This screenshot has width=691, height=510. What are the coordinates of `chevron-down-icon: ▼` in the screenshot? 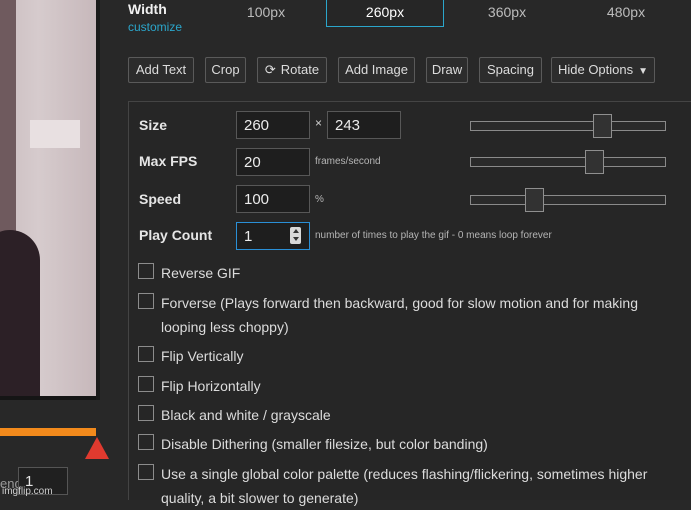 It's located at (643, 71).